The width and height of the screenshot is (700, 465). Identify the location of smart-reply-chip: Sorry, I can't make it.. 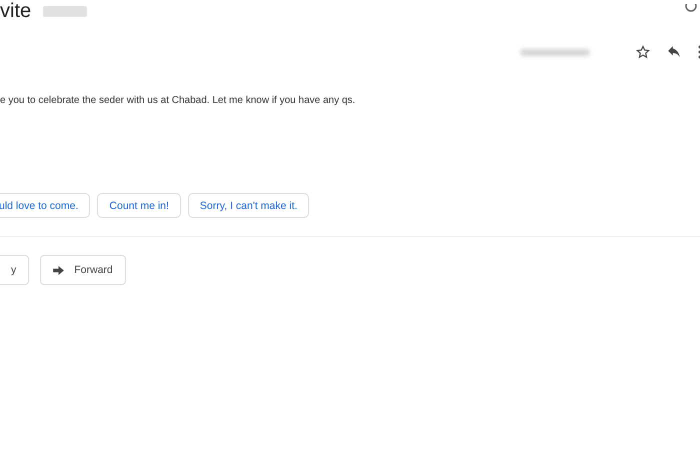
(249, 205).